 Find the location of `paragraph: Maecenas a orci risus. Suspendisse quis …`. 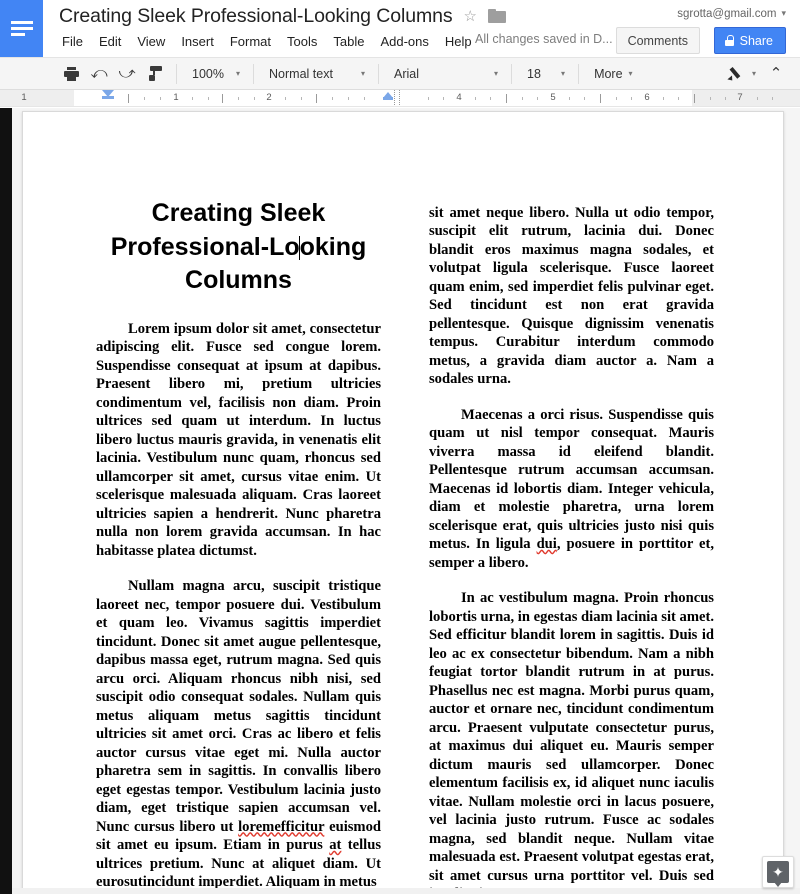

paragraph: Maecenas a orci risus. Suspendisse quis … is located at coordinates (571, 489).